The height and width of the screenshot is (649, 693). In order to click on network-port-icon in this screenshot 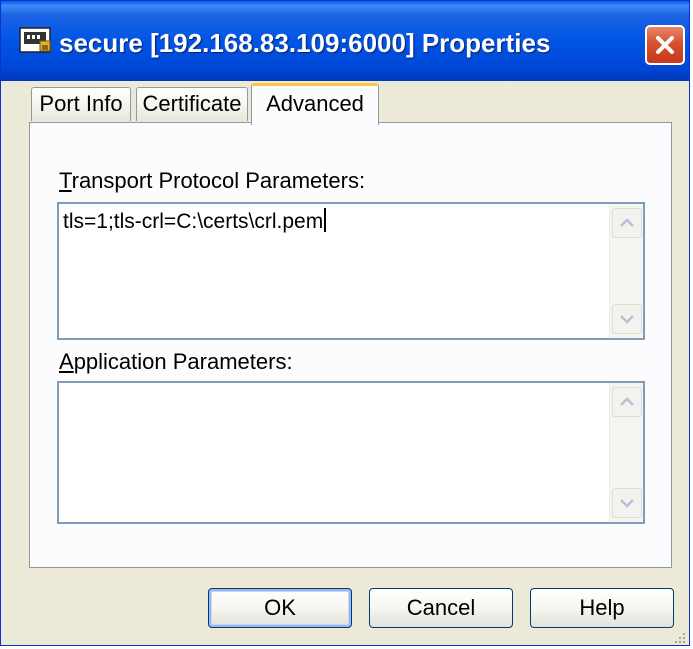, I will do `click(35, 40)`.